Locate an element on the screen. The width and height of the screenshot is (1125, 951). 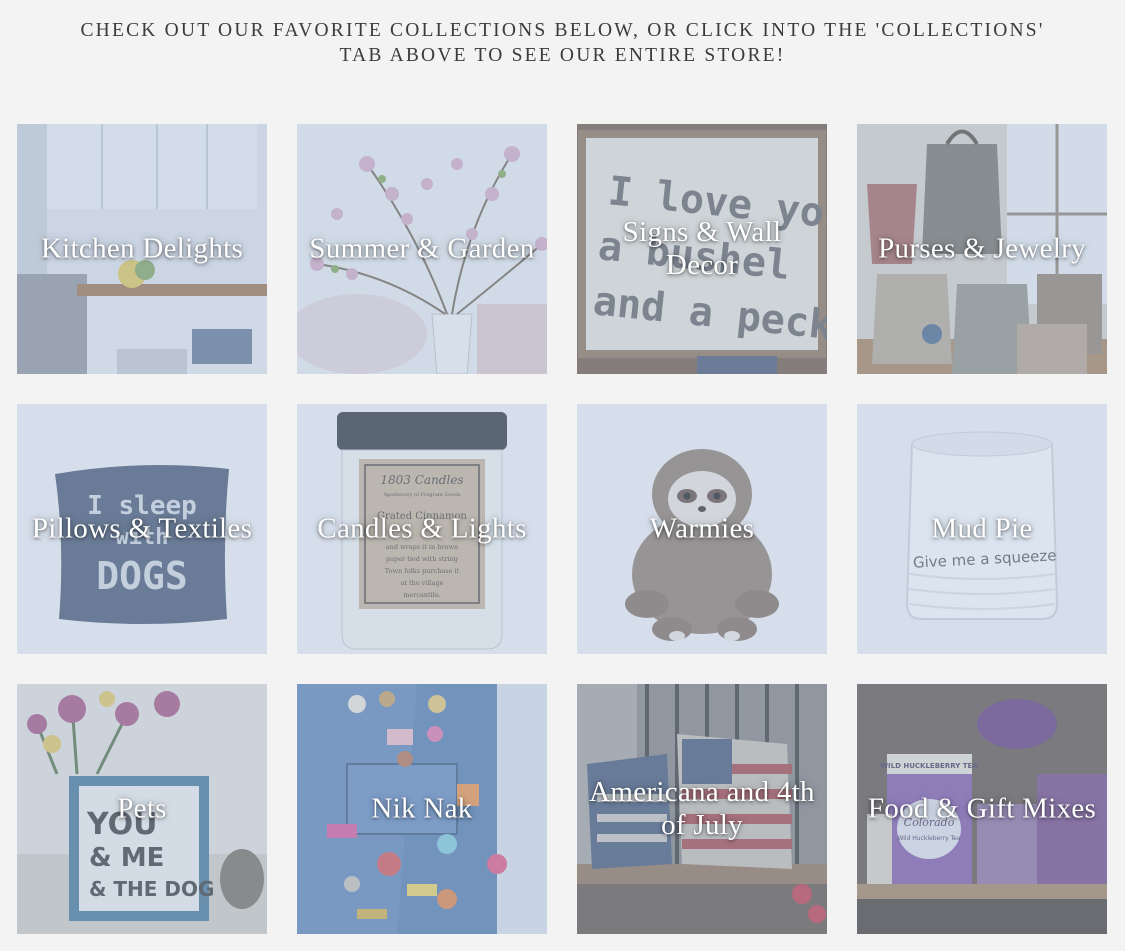
collection-tile-summer-garden: Summer & Garden is located at coordinates (422, 249).